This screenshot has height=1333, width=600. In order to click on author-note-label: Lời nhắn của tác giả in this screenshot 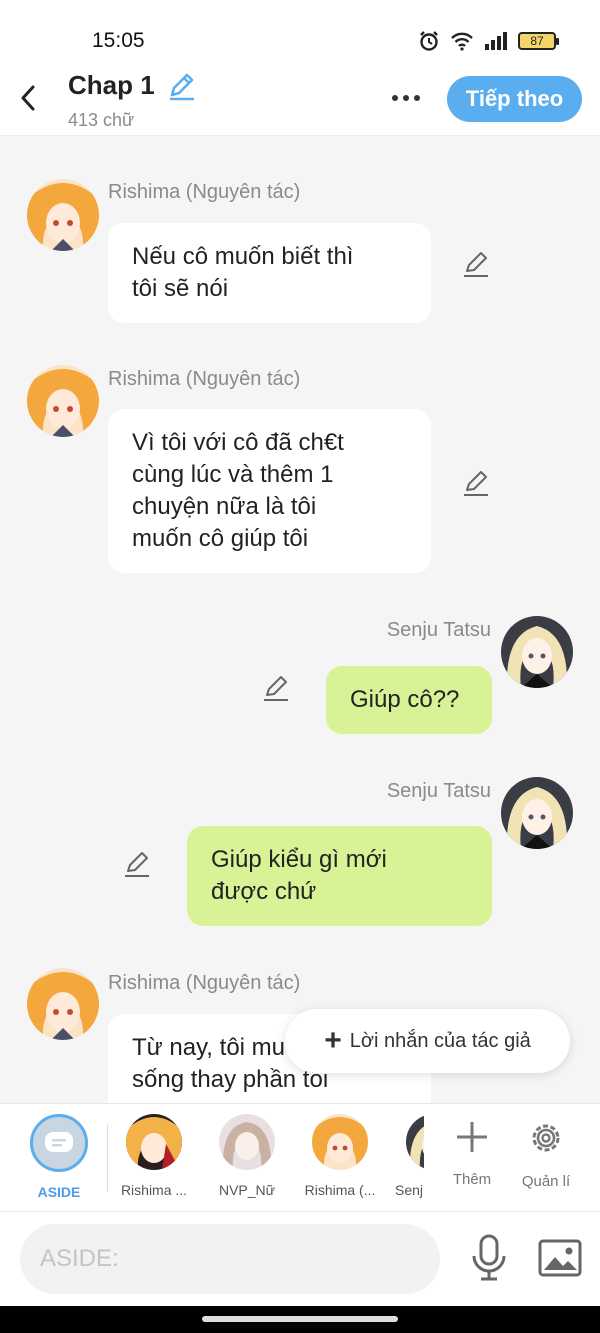, I will do `click(440, 1040)`.